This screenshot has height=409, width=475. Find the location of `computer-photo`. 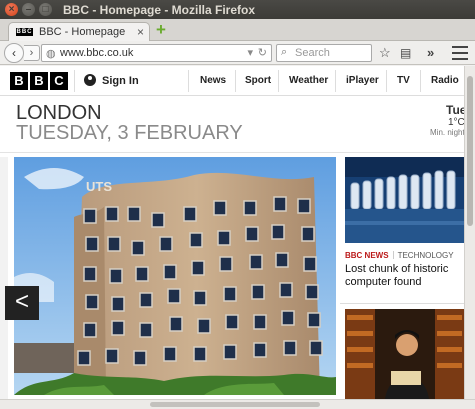

computer-photo is located at coordinates (404, 200).